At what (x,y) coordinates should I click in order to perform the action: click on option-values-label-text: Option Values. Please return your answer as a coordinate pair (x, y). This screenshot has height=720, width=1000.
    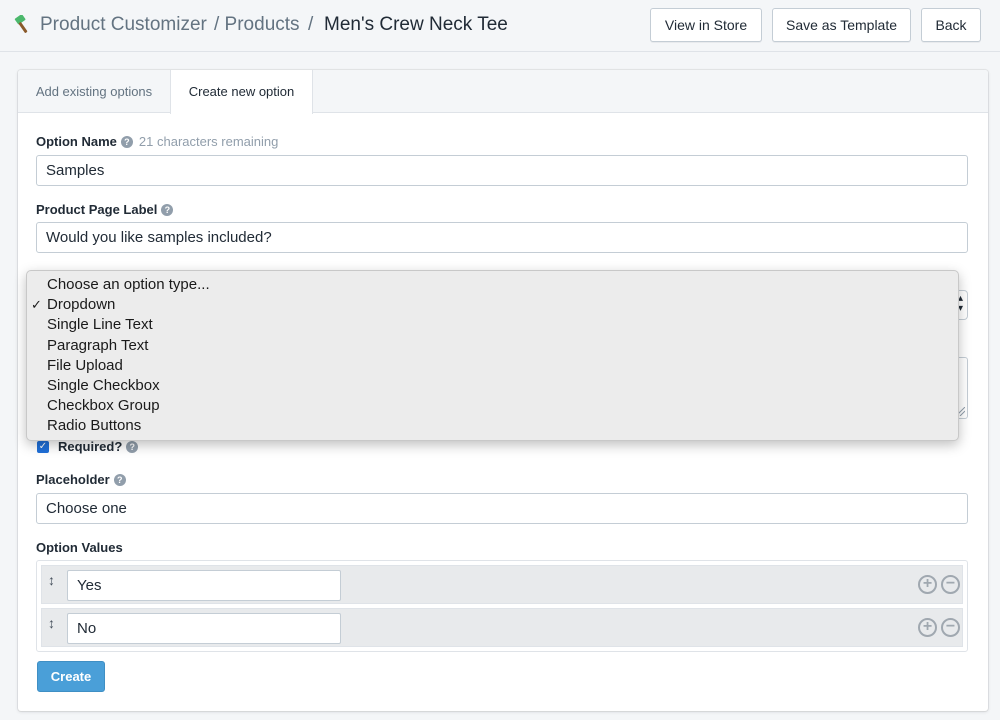
    Looking at the image, I should click on (79, 547).